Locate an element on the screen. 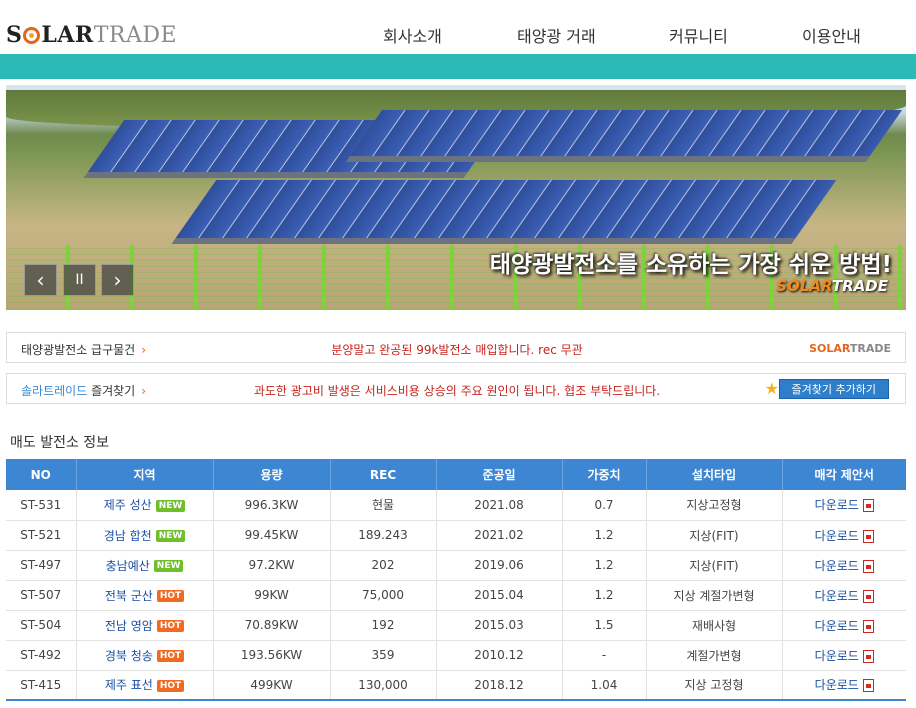  banner-pause-button: II is located at coordinates (79, 280).